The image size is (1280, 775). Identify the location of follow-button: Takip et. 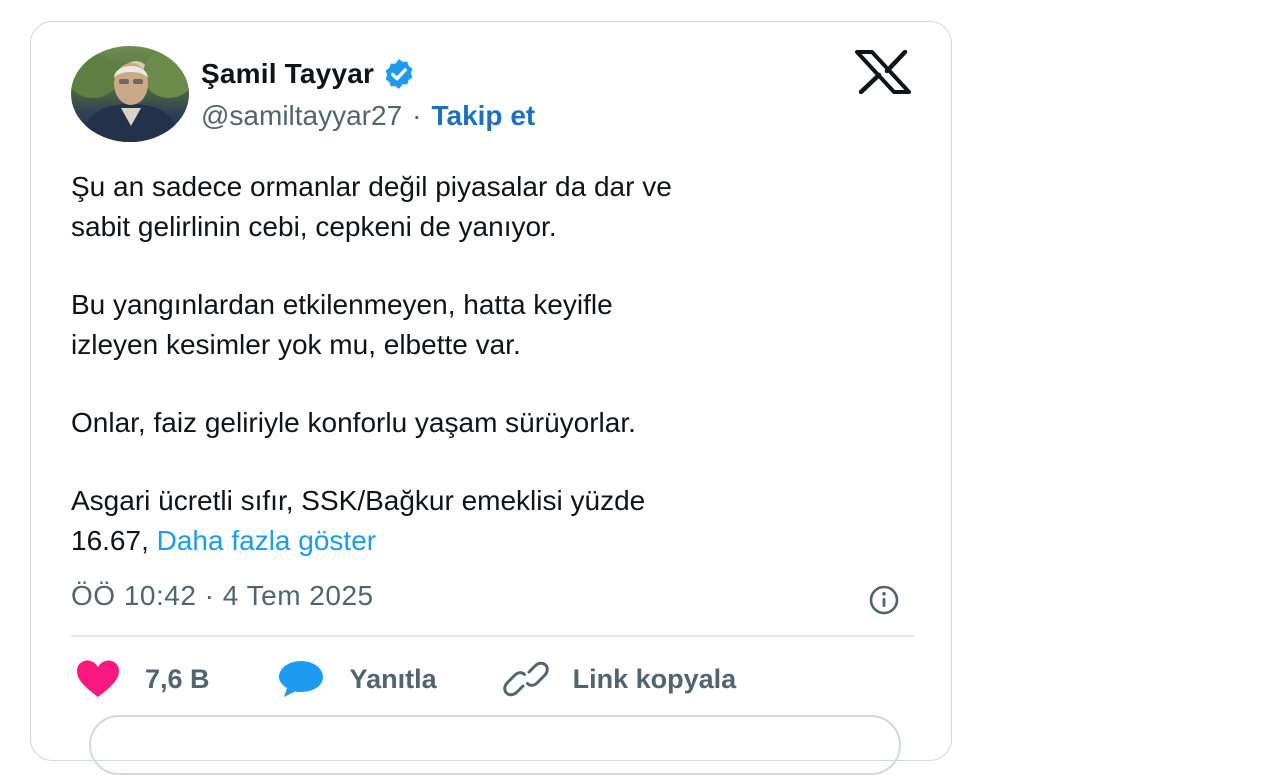
(483, 116).